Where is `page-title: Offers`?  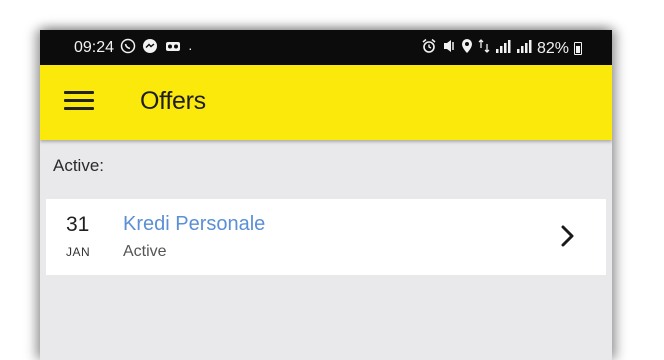 page-title: Offers is located at coordinates (173, 101).